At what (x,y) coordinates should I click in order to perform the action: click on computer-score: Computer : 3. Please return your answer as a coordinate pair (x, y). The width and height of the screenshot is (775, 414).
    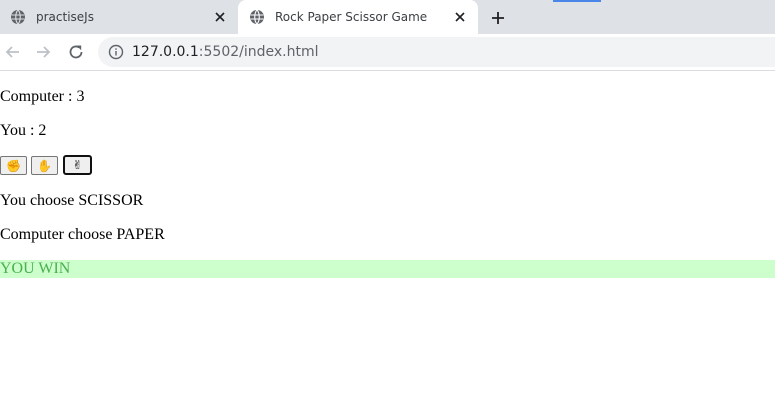
    Looking at the image, I should click on (42, 96).